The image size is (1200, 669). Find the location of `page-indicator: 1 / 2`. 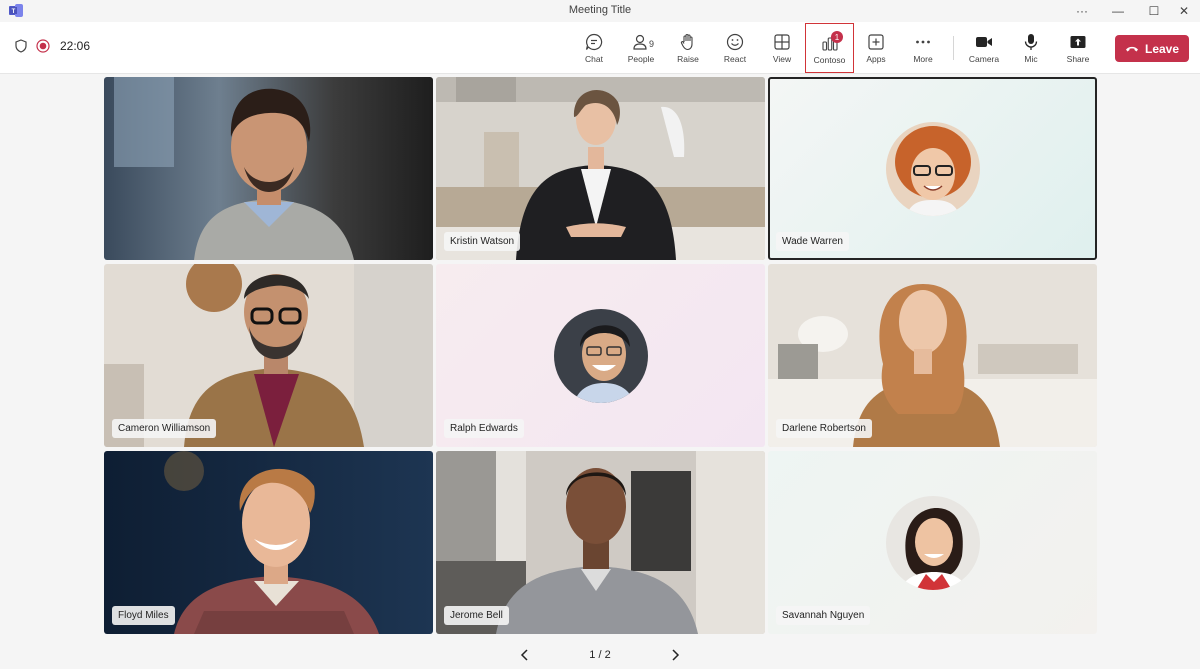

page-indicator: 1 / 2 is located at coordinates (600, 655).